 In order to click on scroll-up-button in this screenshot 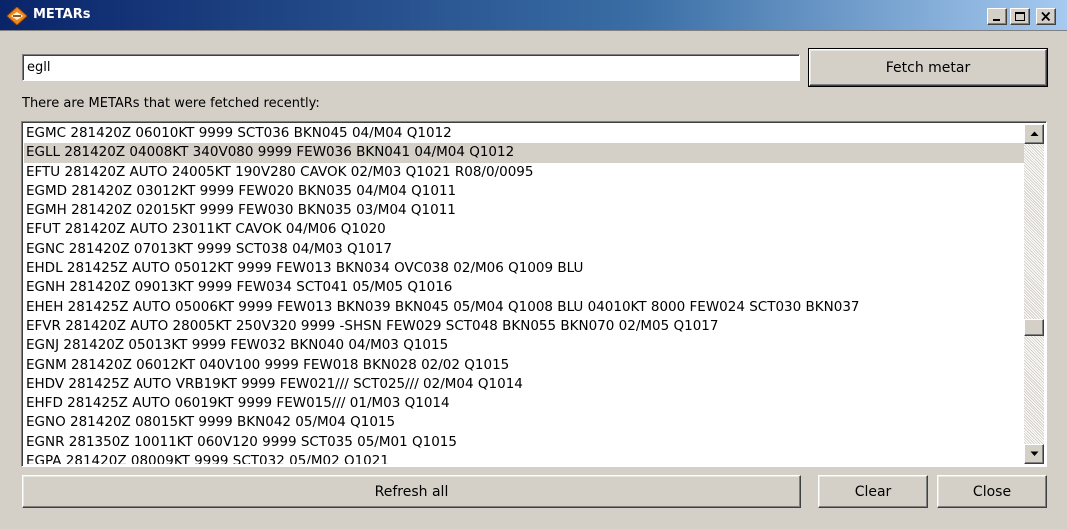, I will do `click(1034, 134)`.